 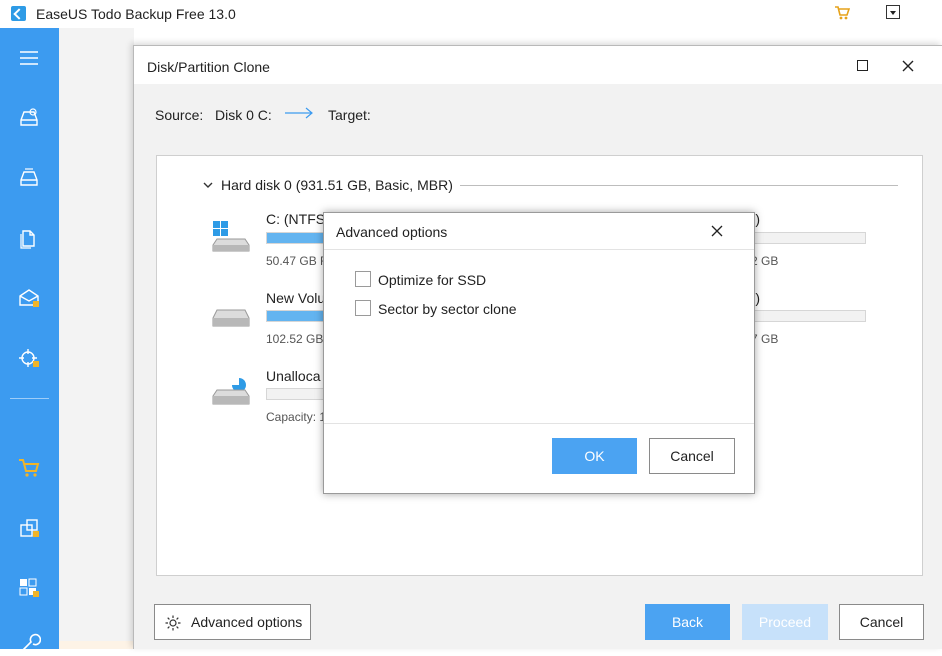 I want to click on partition-info: 50.47 GB F, so click(x=297, y=261).